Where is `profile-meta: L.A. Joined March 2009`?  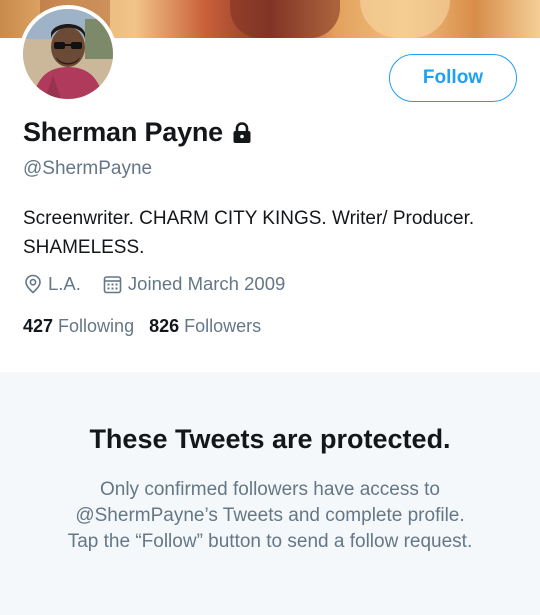 profile-meta: L.A. Joined March 2009 is located at coordinates (154, 284).